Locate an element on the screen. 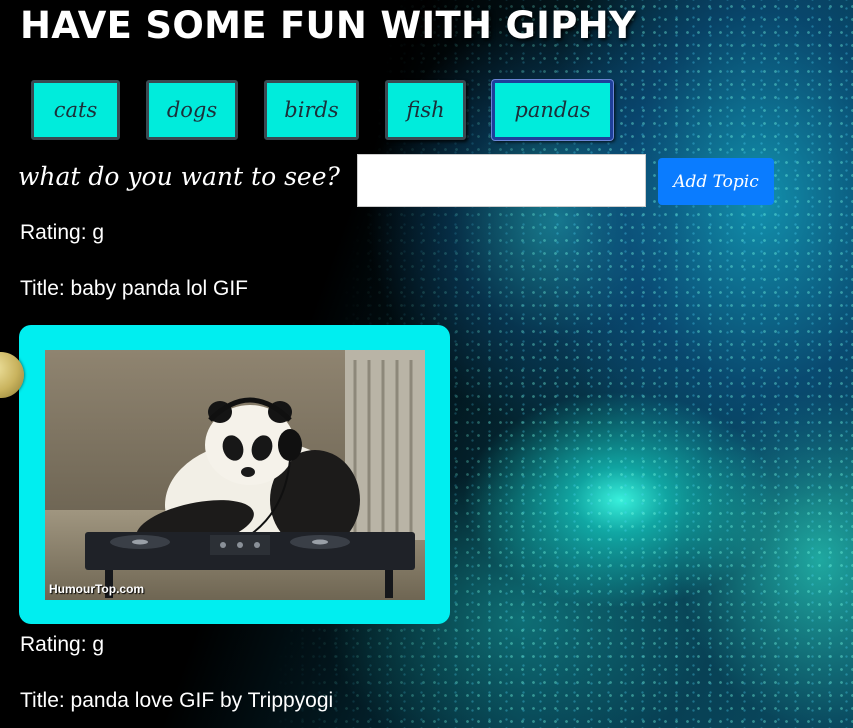 Image resolution: width=853 pixels, height=728 pixels. result-2-title: Title: panda love GIF by Trippyogi is located at coordinates (177, 700).